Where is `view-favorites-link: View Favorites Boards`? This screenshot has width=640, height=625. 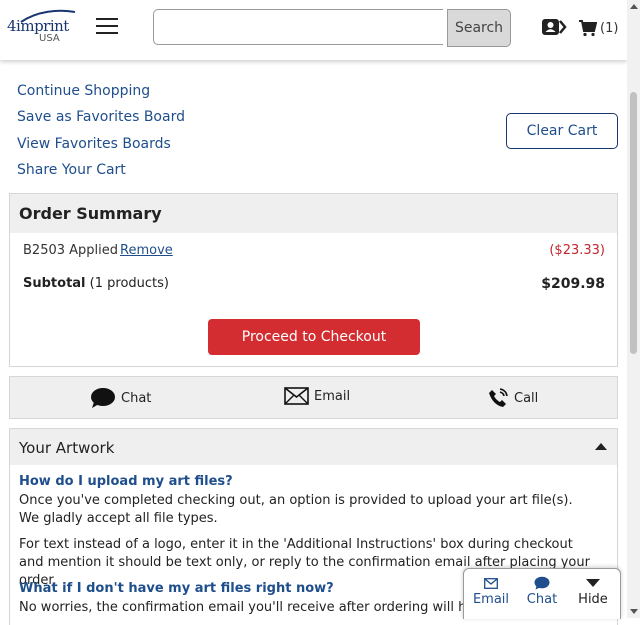 view-favorites-link: View Favorites Boards is located at coordinates (94, 144).